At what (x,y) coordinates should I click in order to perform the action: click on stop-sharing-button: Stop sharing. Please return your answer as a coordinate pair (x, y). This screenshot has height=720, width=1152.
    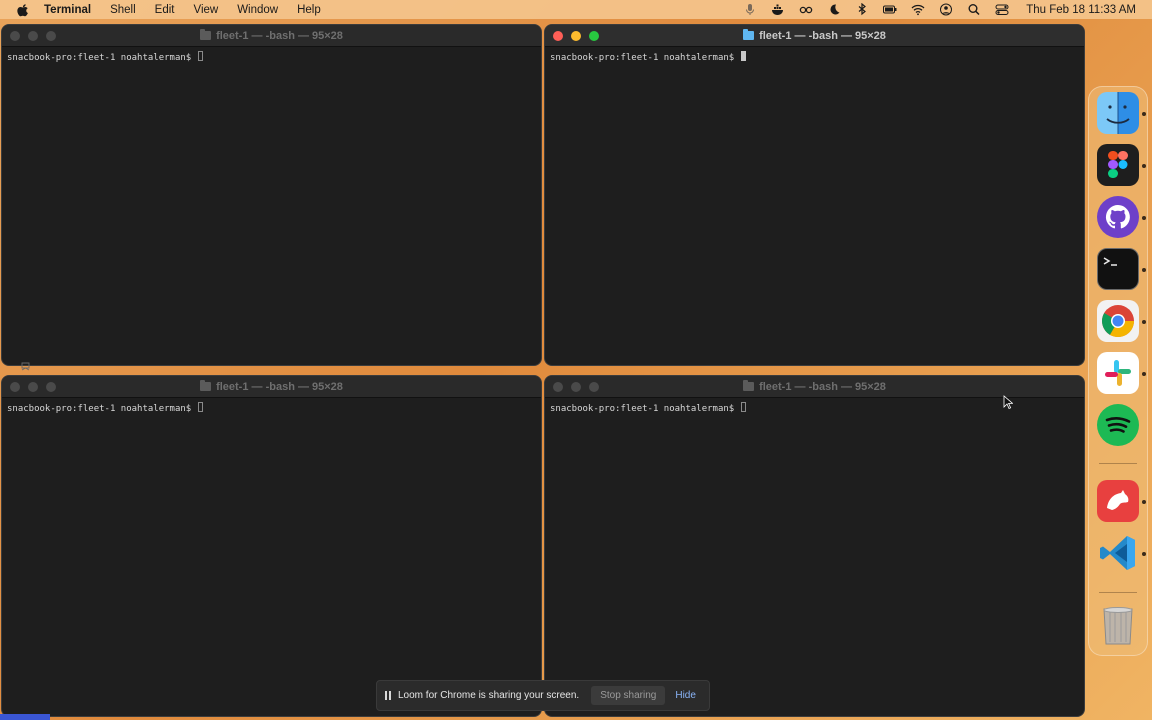
    Looking at the image, I should click on (628, 695).